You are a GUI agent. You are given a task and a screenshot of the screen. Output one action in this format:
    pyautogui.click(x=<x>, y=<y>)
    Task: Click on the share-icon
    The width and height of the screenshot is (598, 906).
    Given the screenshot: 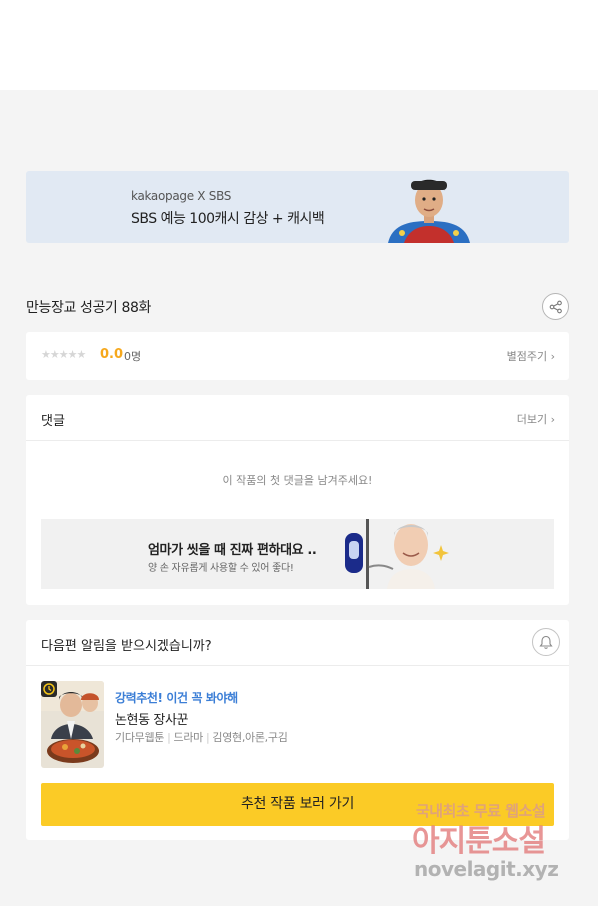 What is the action you would take?
    pyautogui.click(x=555, y=306)
    